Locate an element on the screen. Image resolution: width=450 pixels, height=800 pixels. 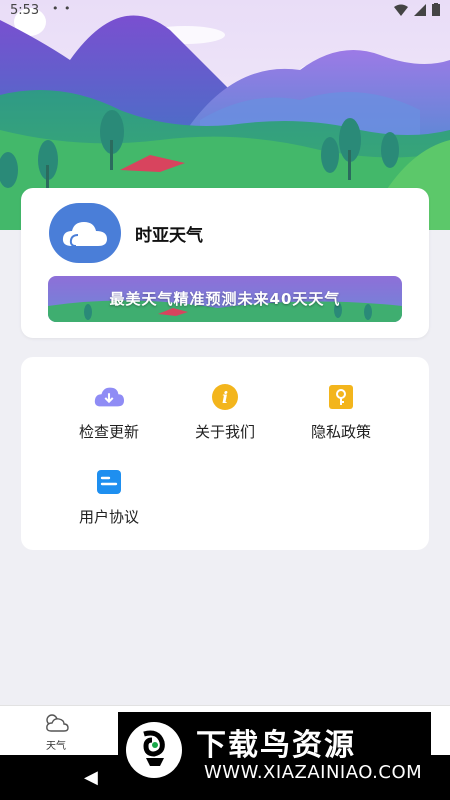
status-notification-dots: • • is located at coordinates (62, 8).